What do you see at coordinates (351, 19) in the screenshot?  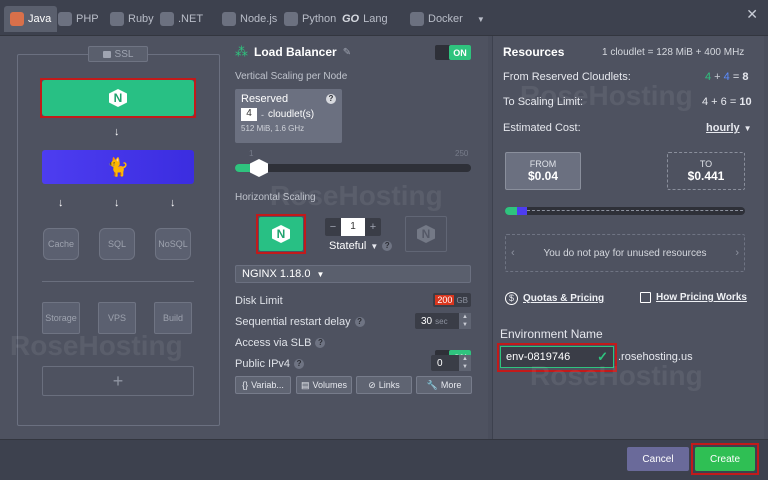 I see `go-icon: GO` at bounding box center [351, 19].